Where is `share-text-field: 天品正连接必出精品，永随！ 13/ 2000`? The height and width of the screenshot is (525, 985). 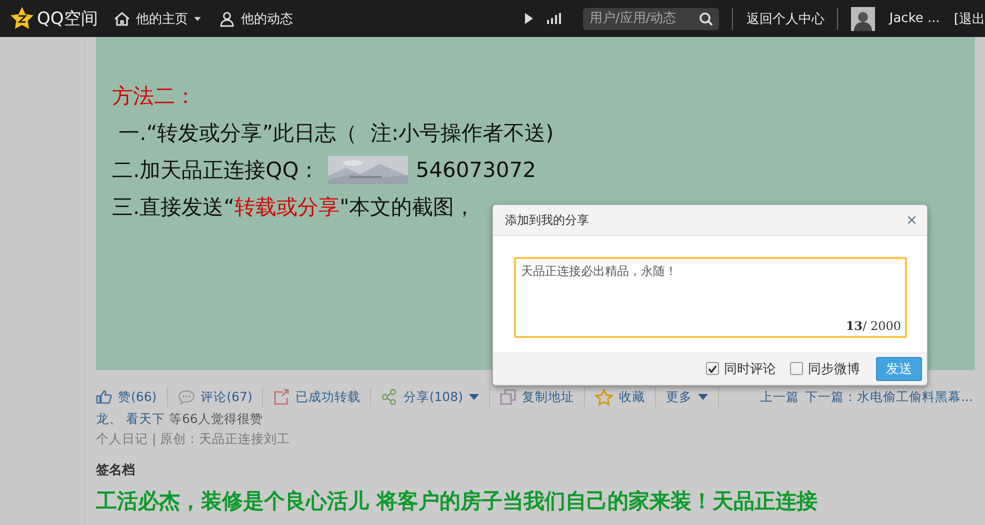 share-text-field: 天品正连接必出精品，永随！ 13/ 2000 is located at coordinates (710, 297).